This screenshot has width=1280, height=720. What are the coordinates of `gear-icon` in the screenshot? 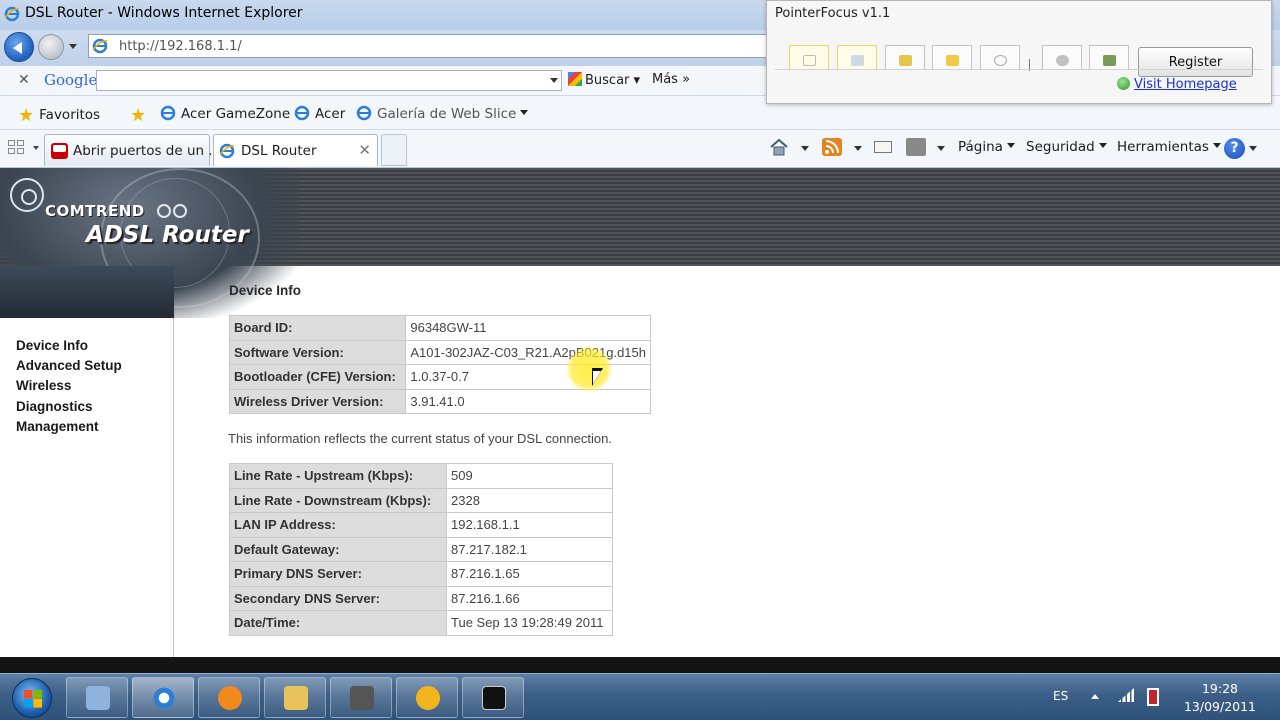 It's located at (1062, 60).